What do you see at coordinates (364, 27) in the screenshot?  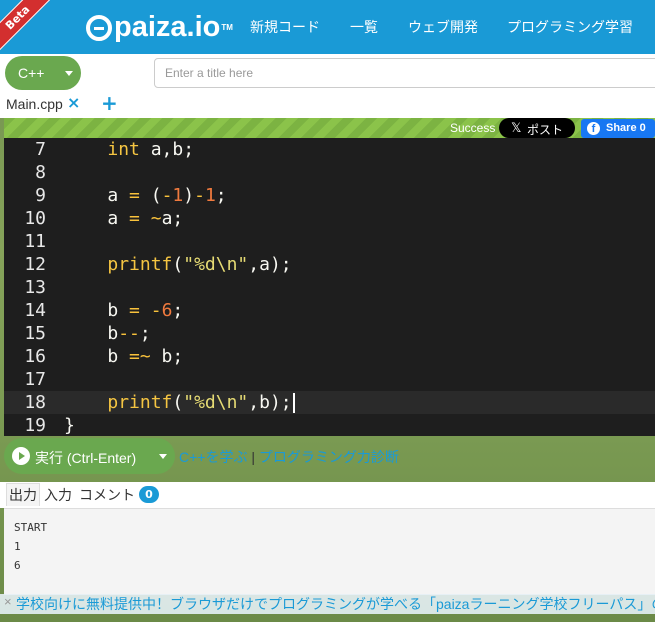 I see `nav-list: 一覧` at bounding box center [364, 27].